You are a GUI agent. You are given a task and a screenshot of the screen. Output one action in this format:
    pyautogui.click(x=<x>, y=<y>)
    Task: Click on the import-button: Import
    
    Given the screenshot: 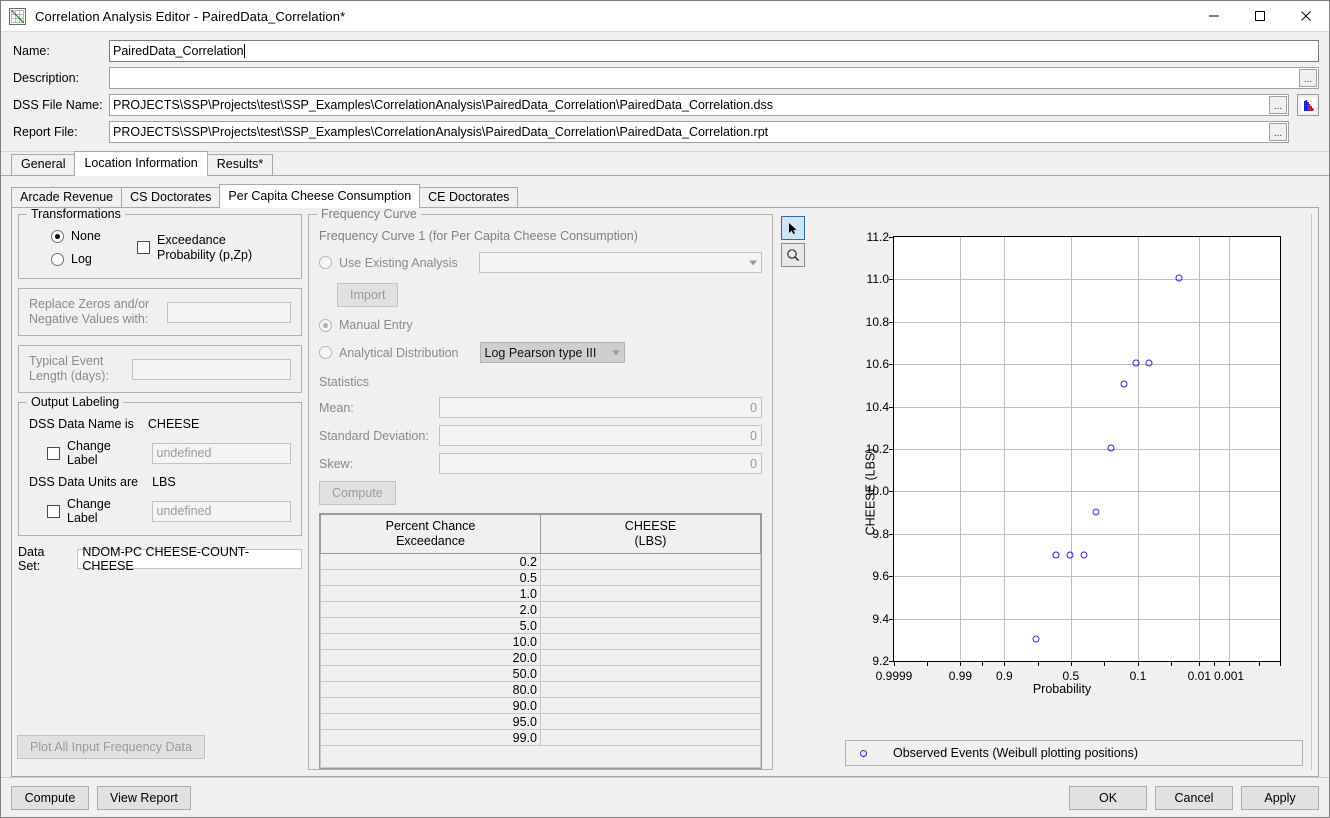 What is the action you would take?
    pyautogui.click(x=368, y=295)
    